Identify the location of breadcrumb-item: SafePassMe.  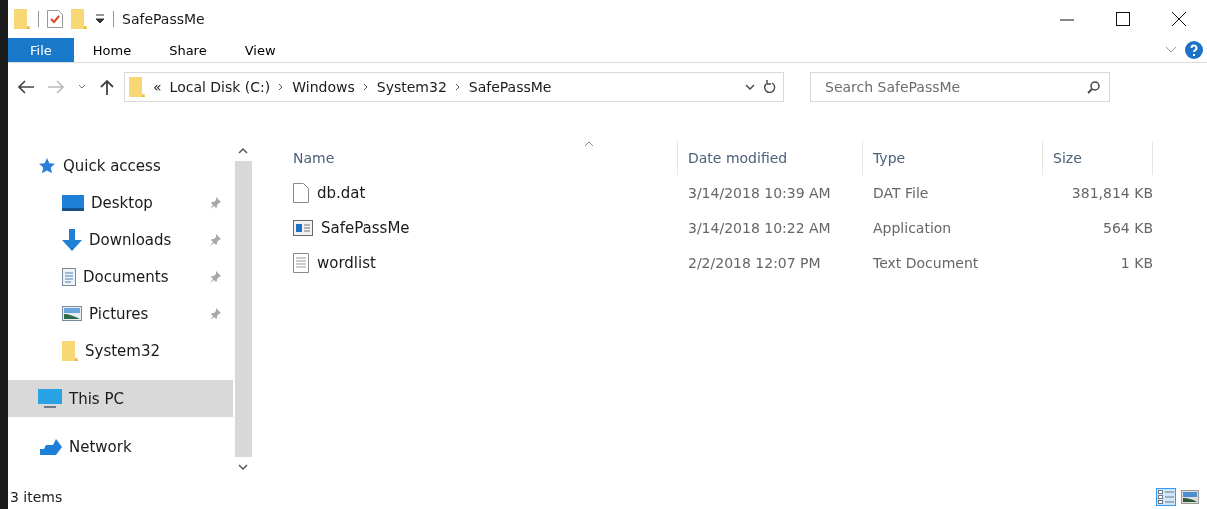
(510, 87).